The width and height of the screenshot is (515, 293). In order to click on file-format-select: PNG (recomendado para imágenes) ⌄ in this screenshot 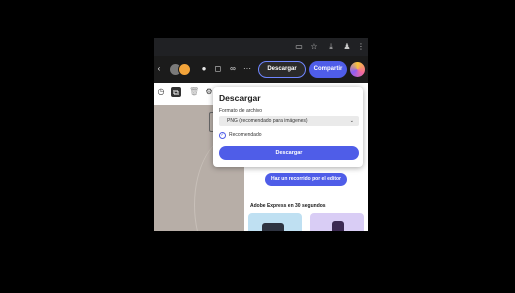, I will do `click(289, 121)`.